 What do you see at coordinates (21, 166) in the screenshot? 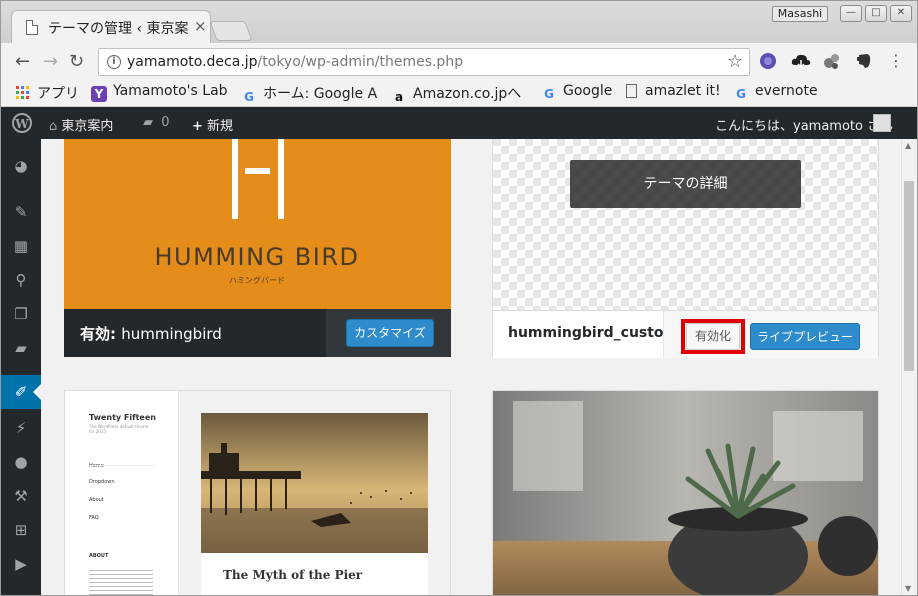
I see `dashboard-icon: ◕` at bounding box center [21, 166].